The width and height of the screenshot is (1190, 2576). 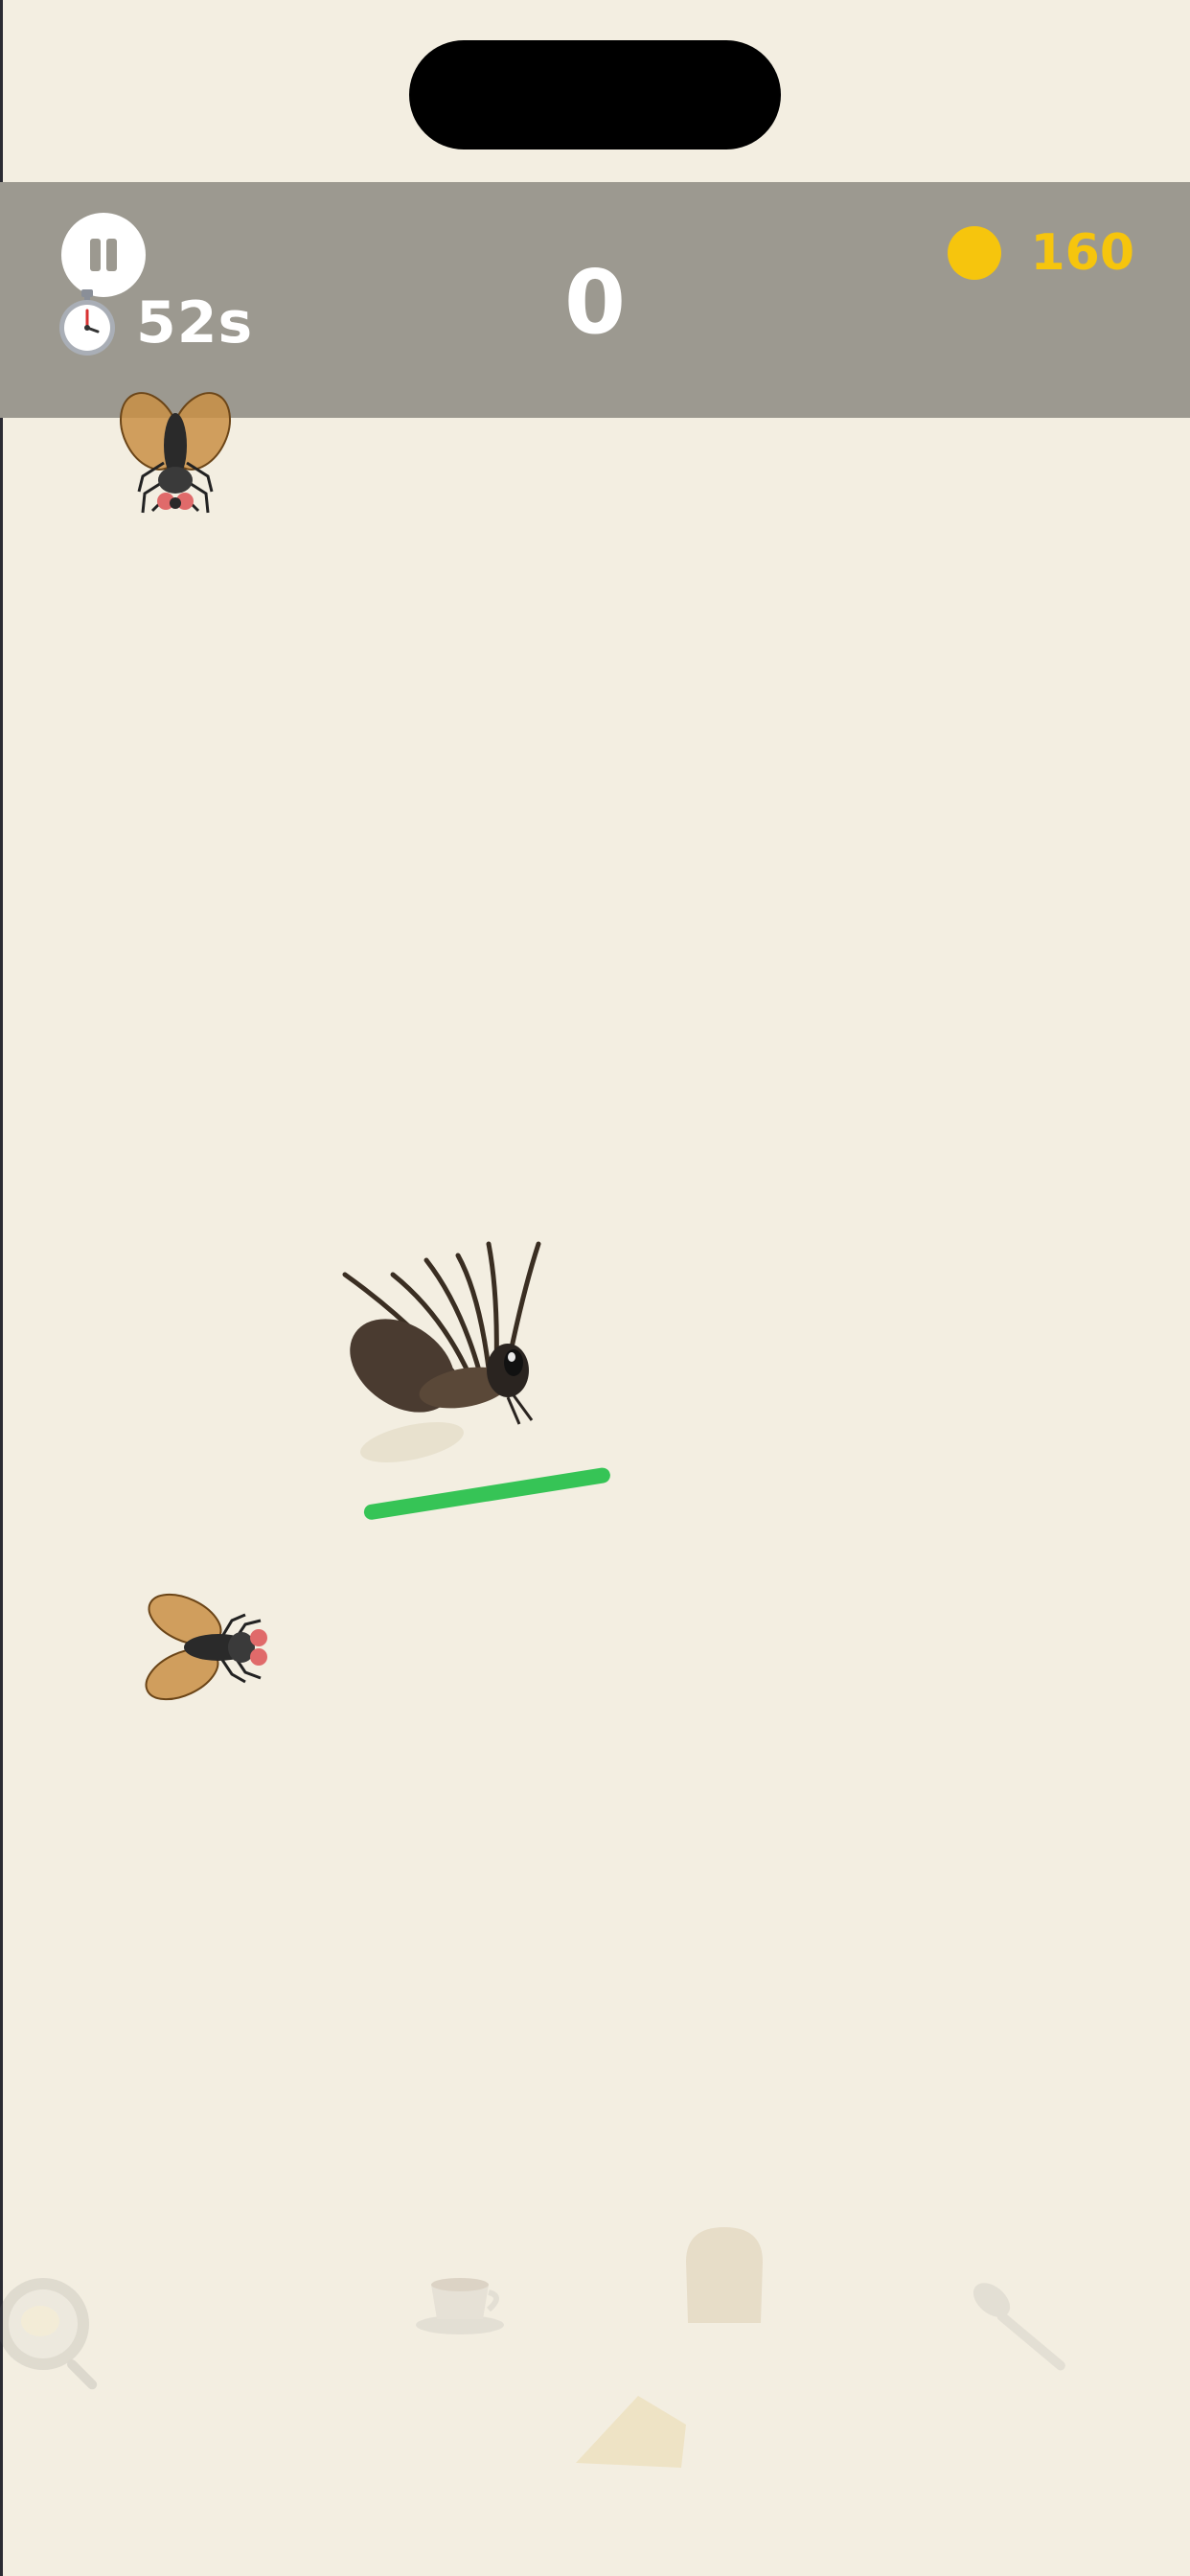 What do you see at coordinates (975, 253) in the screenshot?
I see `coin-icon` at bounding box center [975, 253].